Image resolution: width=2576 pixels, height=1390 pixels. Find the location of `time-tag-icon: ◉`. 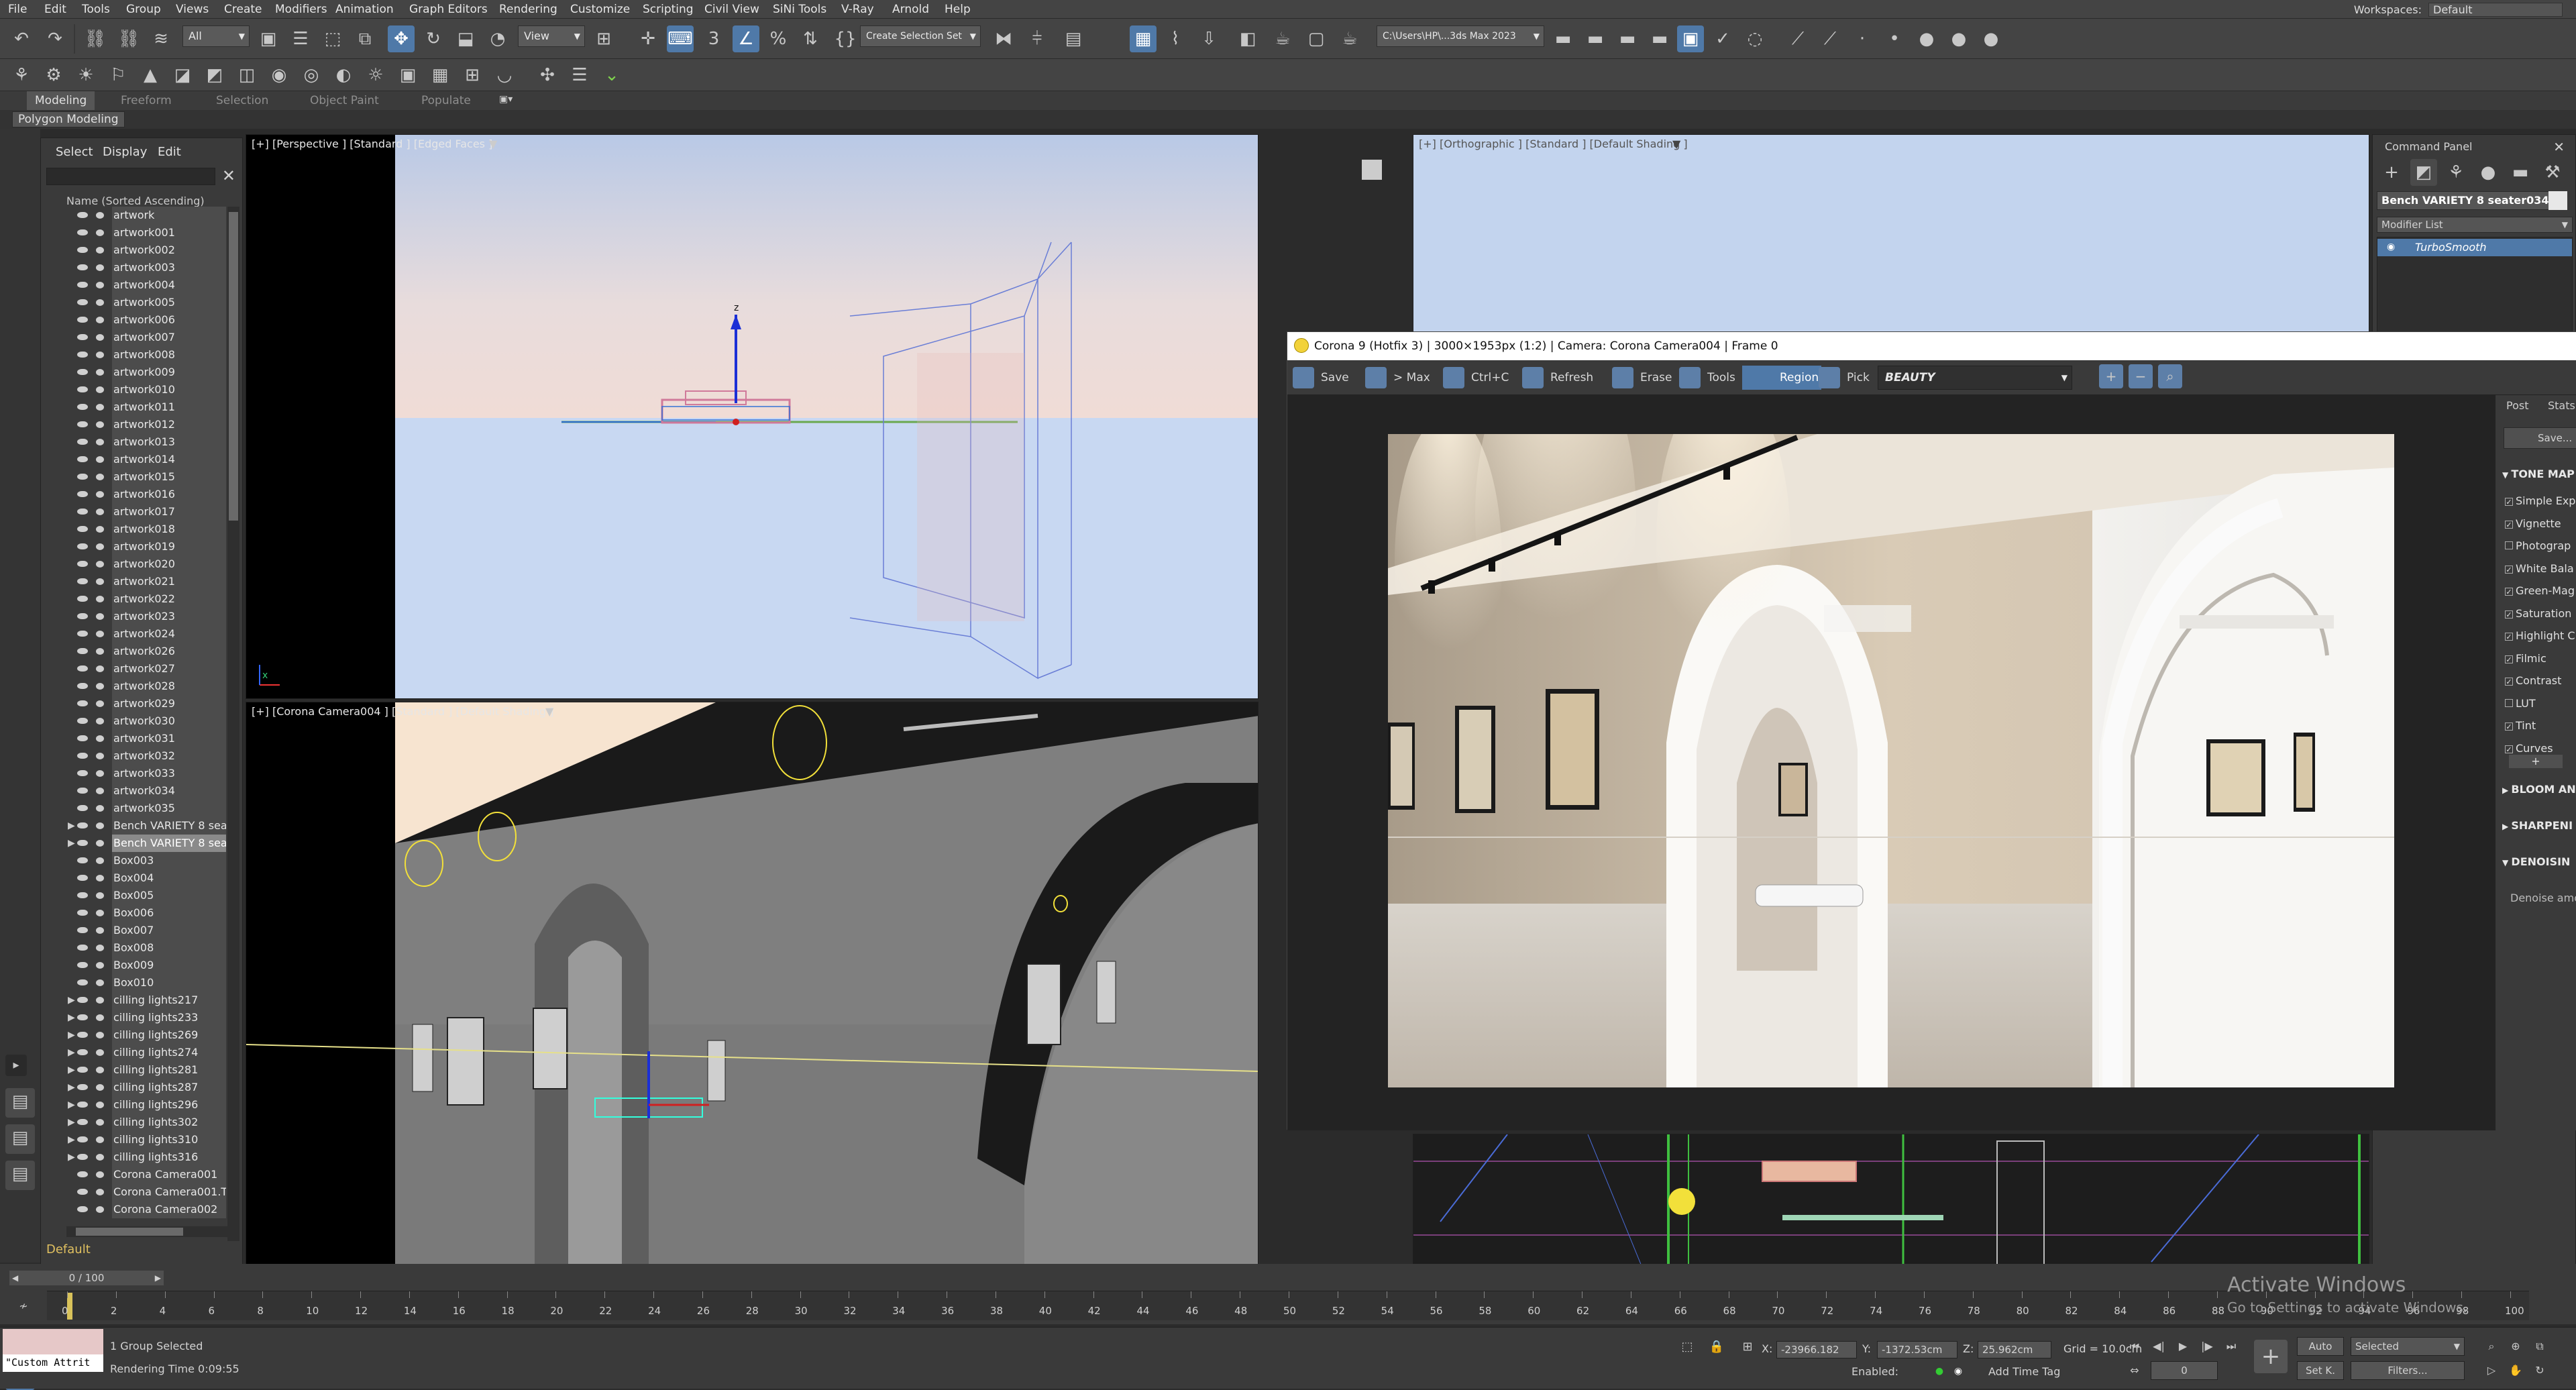

time-tag-icon: ◉ is located at coordinates (1958, 1371).